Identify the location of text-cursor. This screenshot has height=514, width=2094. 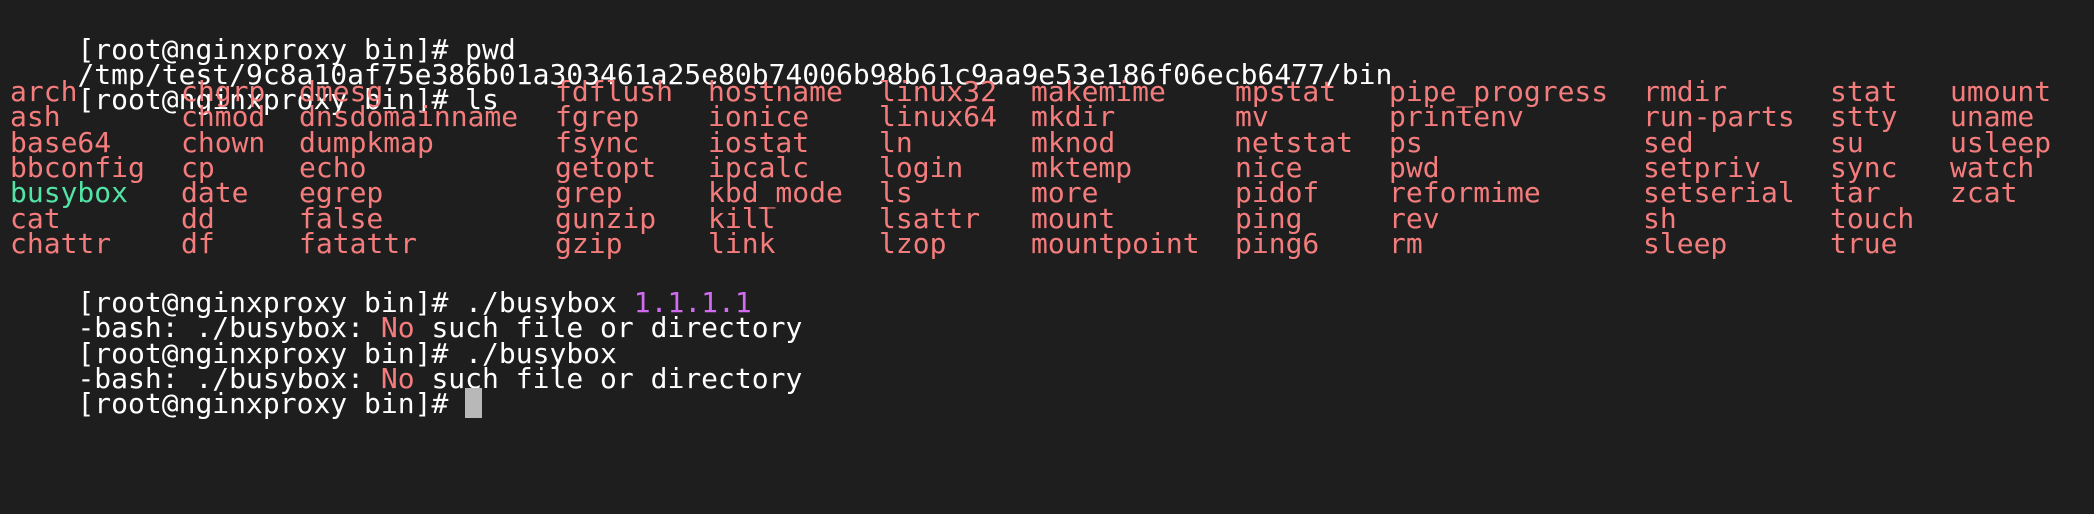
(474, 403).